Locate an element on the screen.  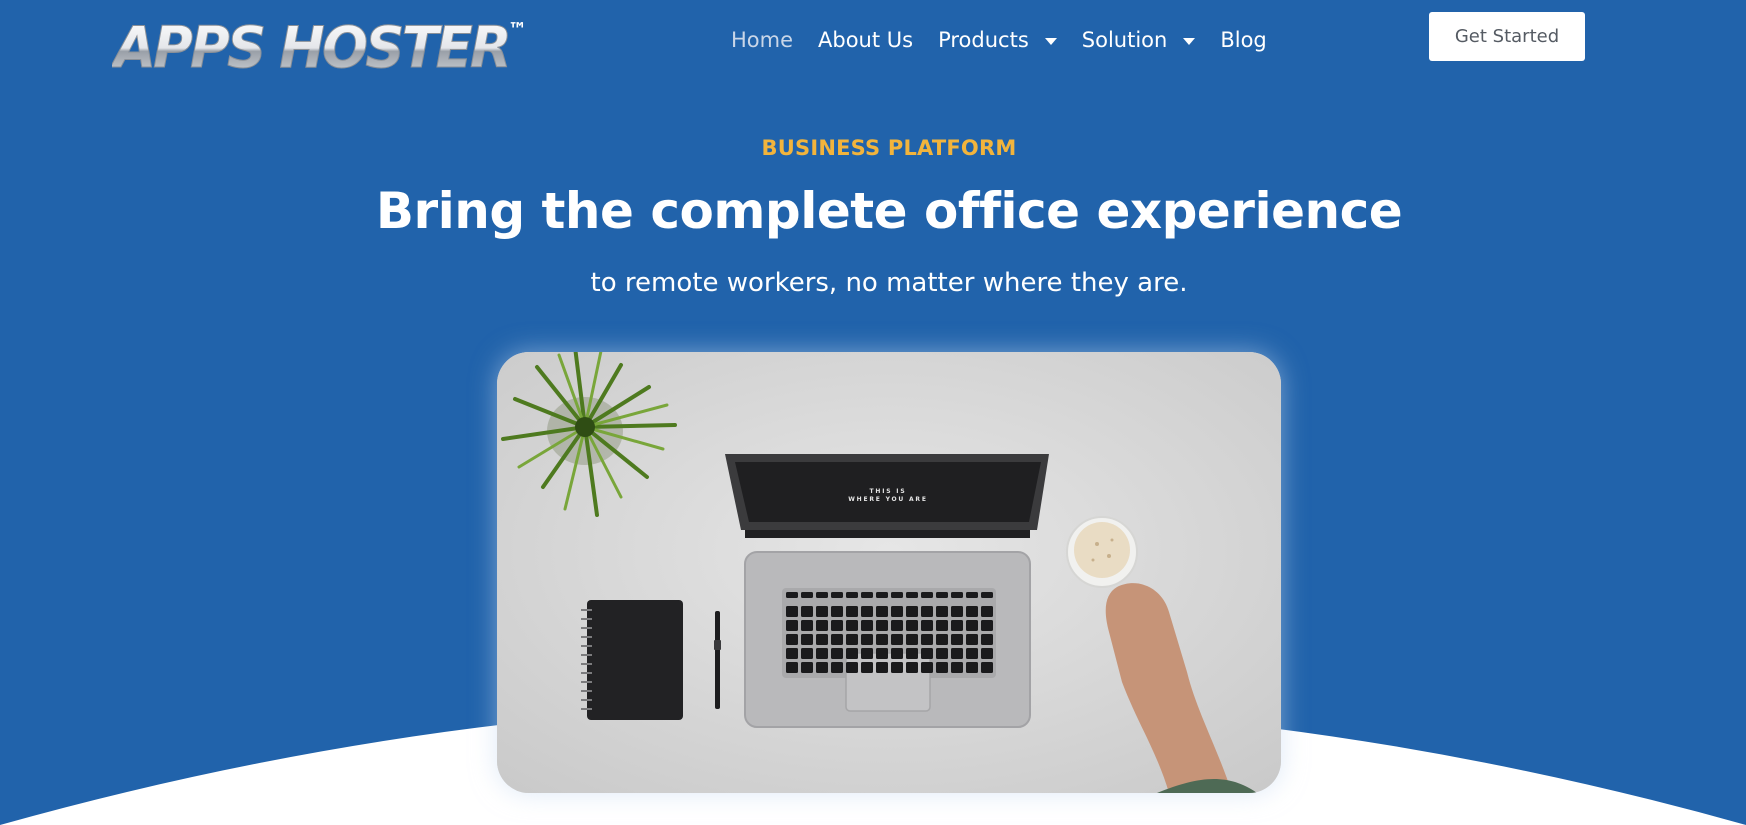
nav-item-home-label: Home is located at coordinates (762, 40).